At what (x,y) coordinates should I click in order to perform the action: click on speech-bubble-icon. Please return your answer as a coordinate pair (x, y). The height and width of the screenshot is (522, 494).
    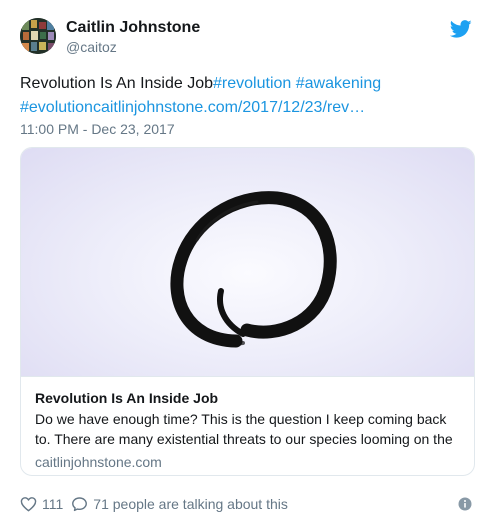
    Looking at the image, I should click on (80, 504).